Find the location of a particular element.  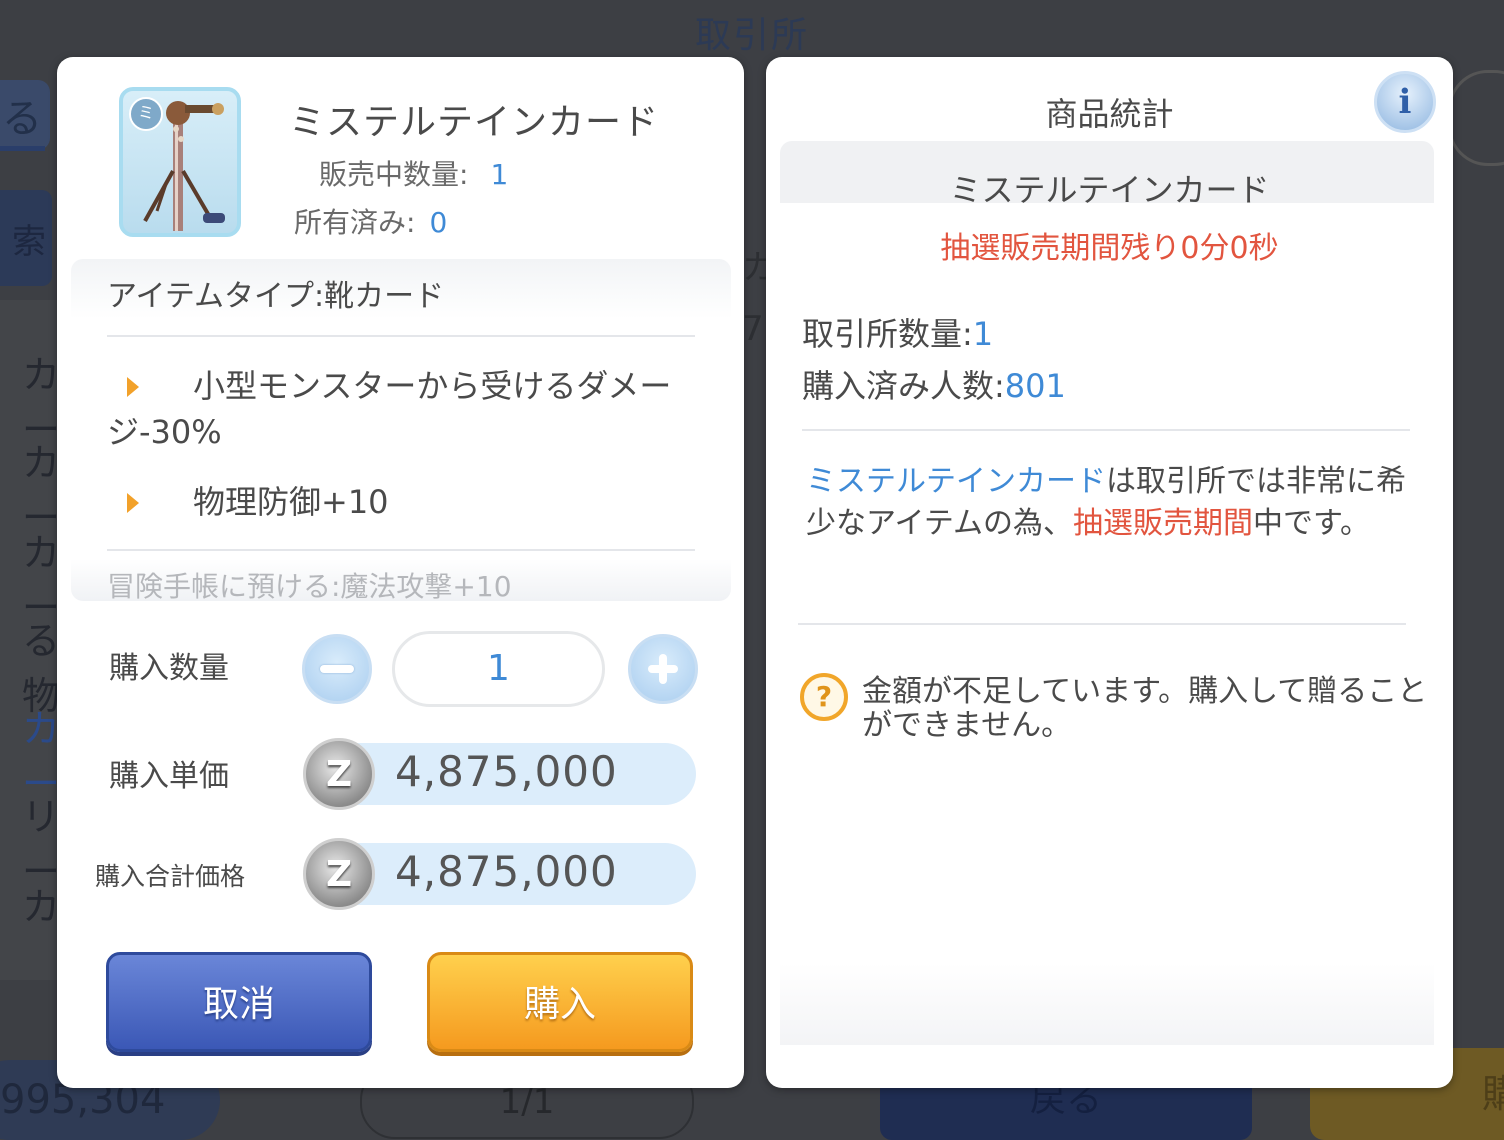

unit-price-value: 4,875,000 is located at coordinates (506, 771).